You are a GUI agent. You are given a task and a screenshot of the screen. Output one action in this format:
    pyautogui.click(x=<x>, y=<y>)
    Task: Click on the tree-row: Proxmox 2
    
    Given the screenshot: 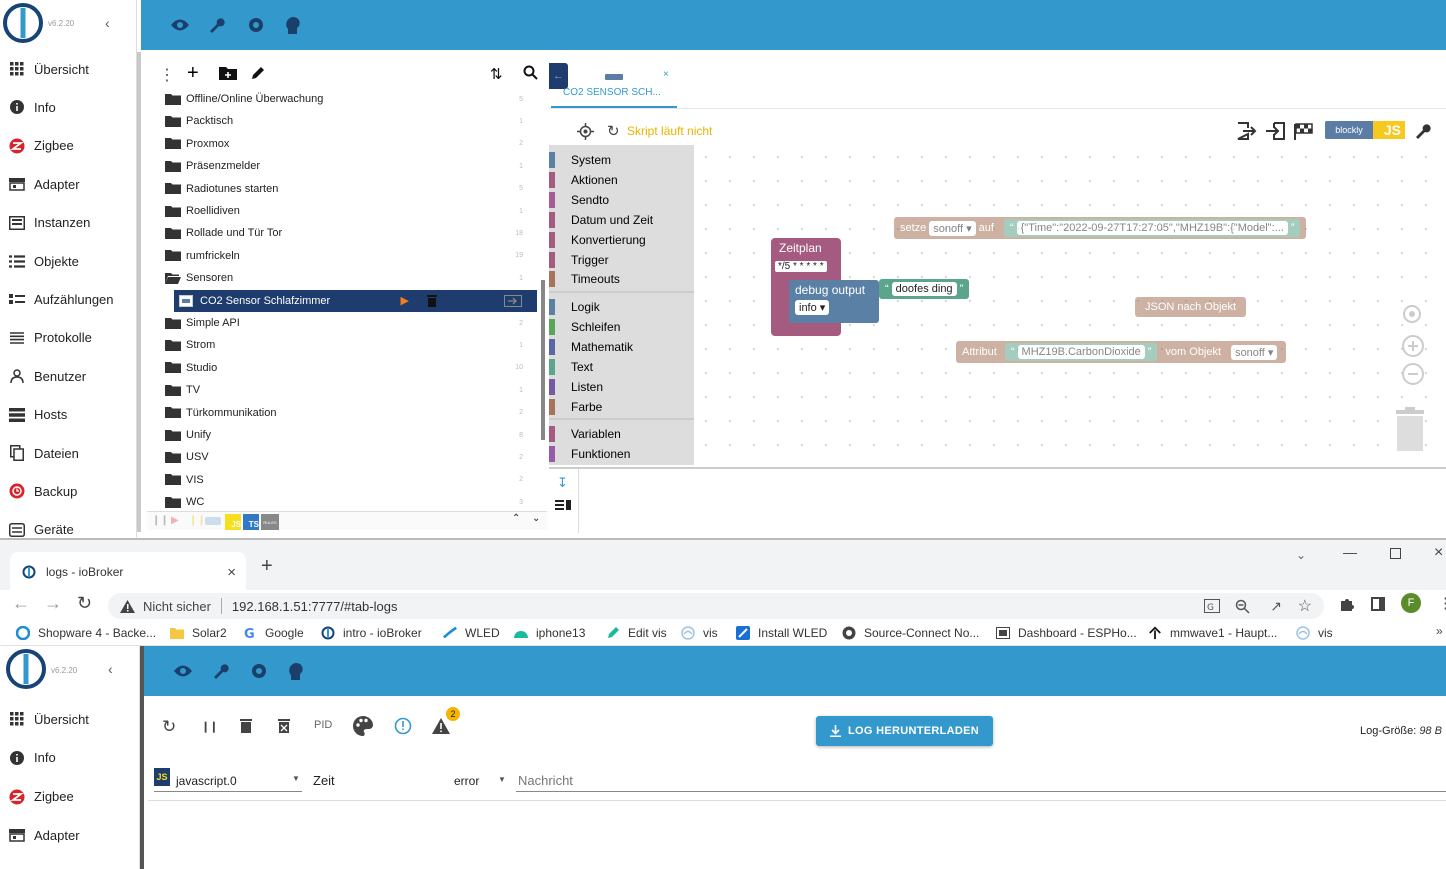 What is the action you would take?
    pyautogui.click(x=342, y=144)
    